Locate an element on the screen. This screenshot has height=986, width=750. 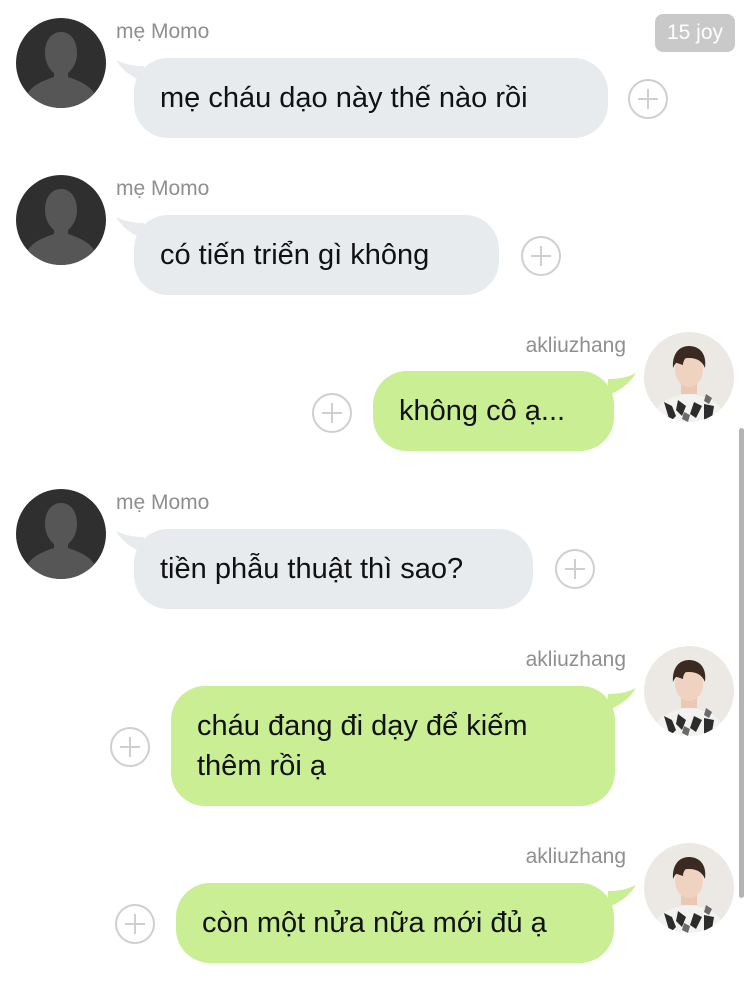
message-bubble: cháu đang đi dạy để kiếm thêm rồi ạ is located at coordinates (393, 746).